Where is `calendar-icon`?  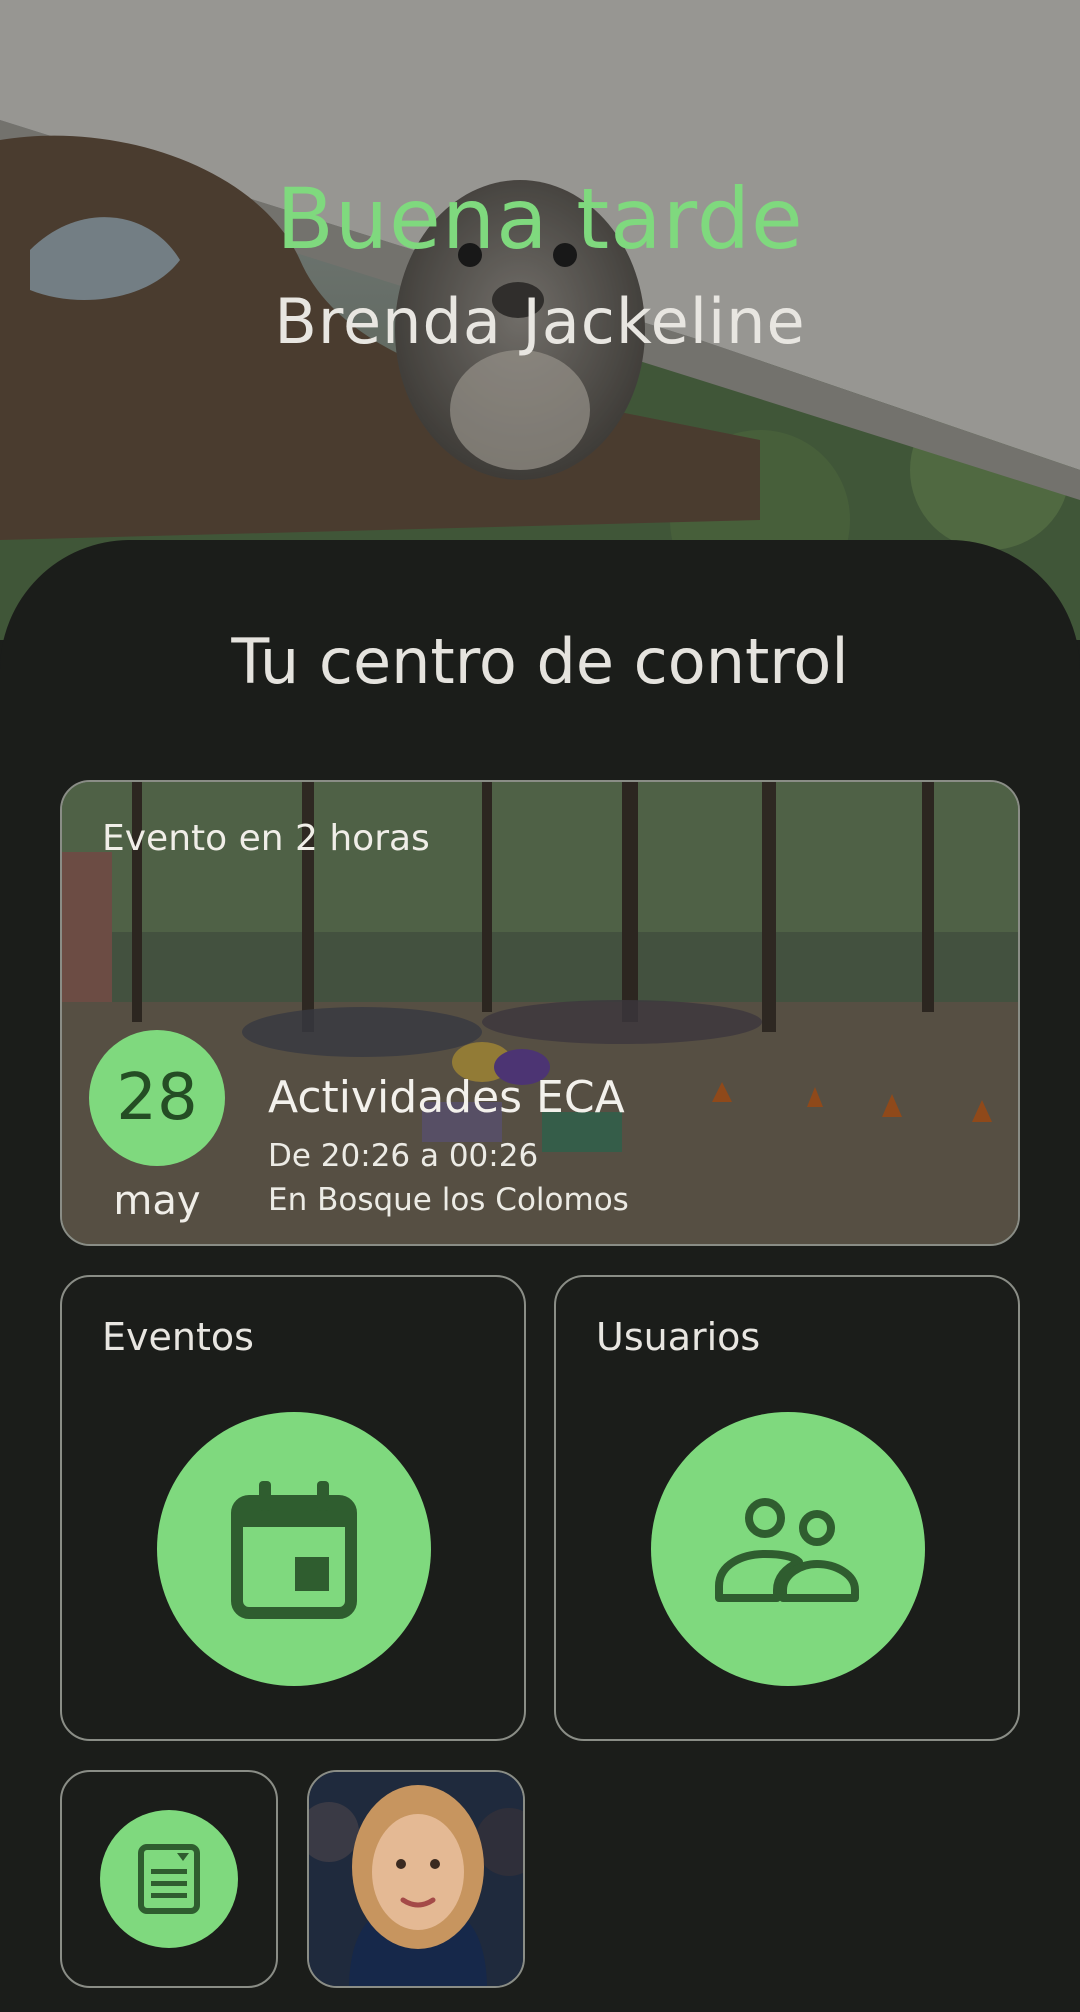 calendar-icon is located at coordinates (294, 1550).